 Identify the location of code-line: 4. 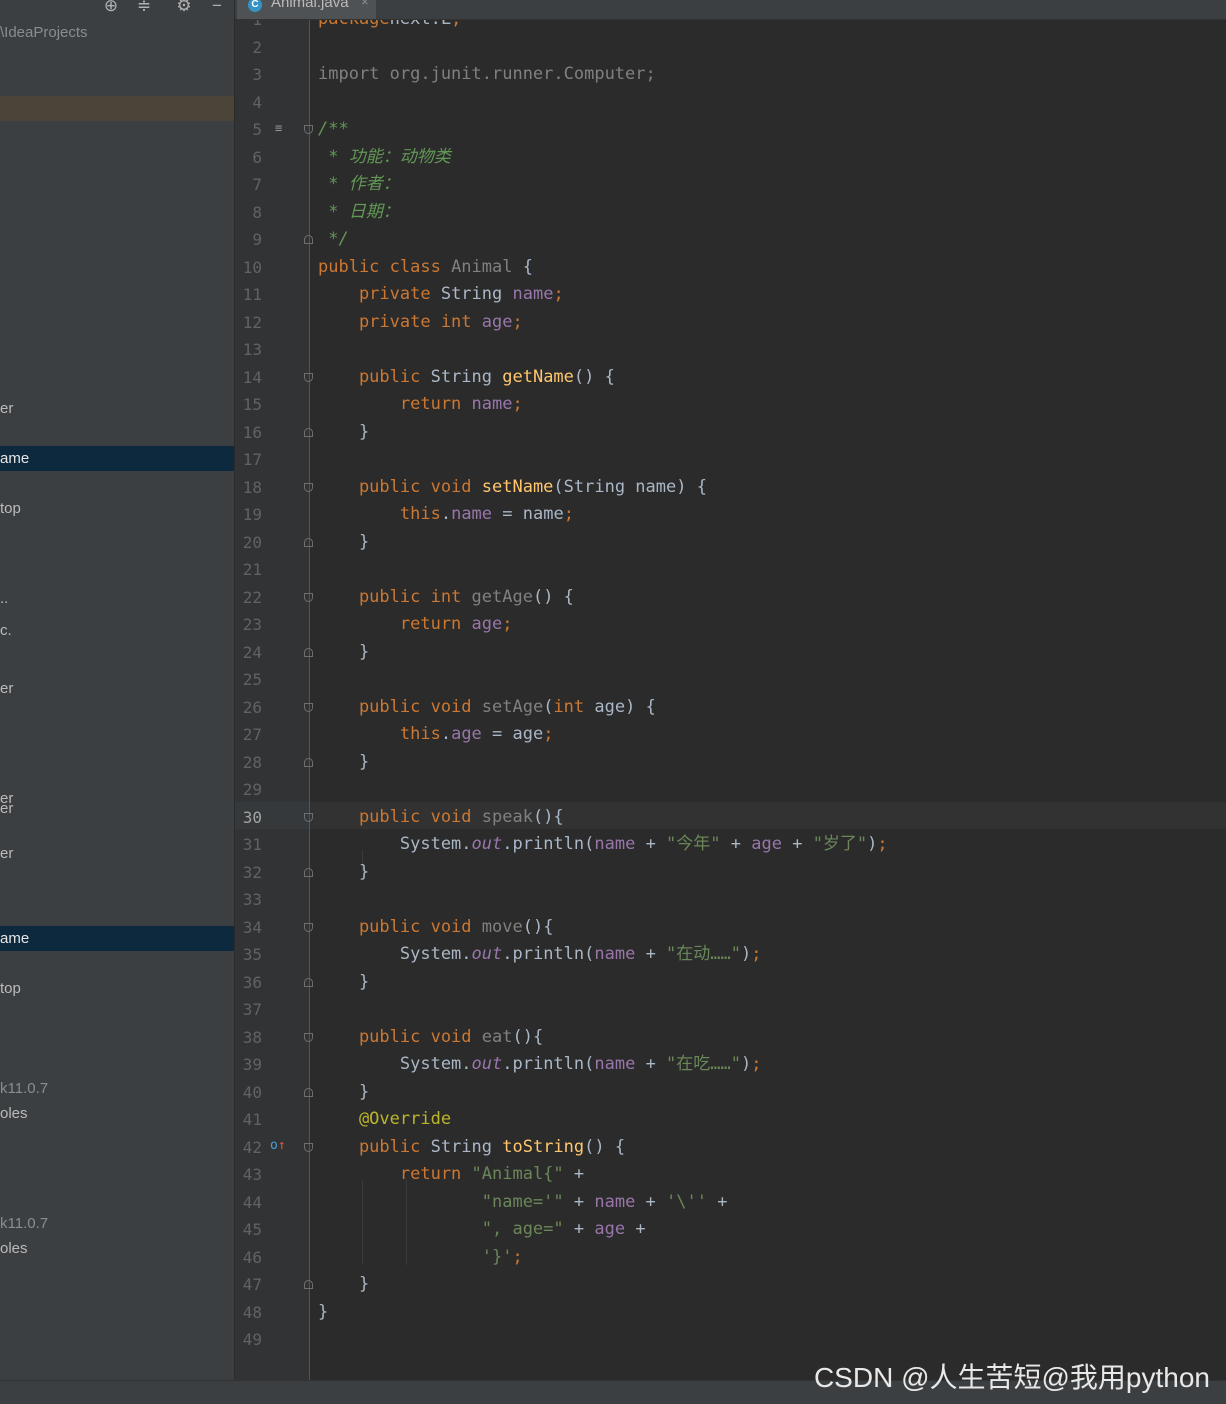
(730, 103).